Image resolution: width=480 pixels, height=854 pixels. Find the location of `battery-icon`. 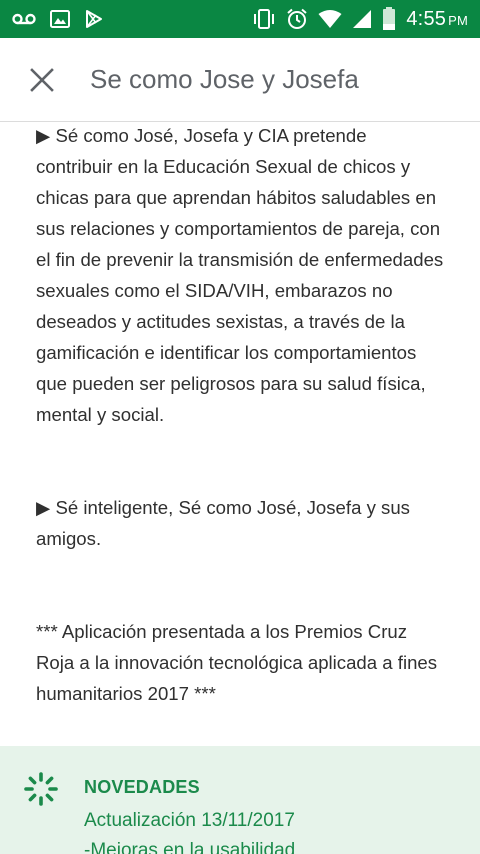

battery-icon is located at coordinates (389, 19).